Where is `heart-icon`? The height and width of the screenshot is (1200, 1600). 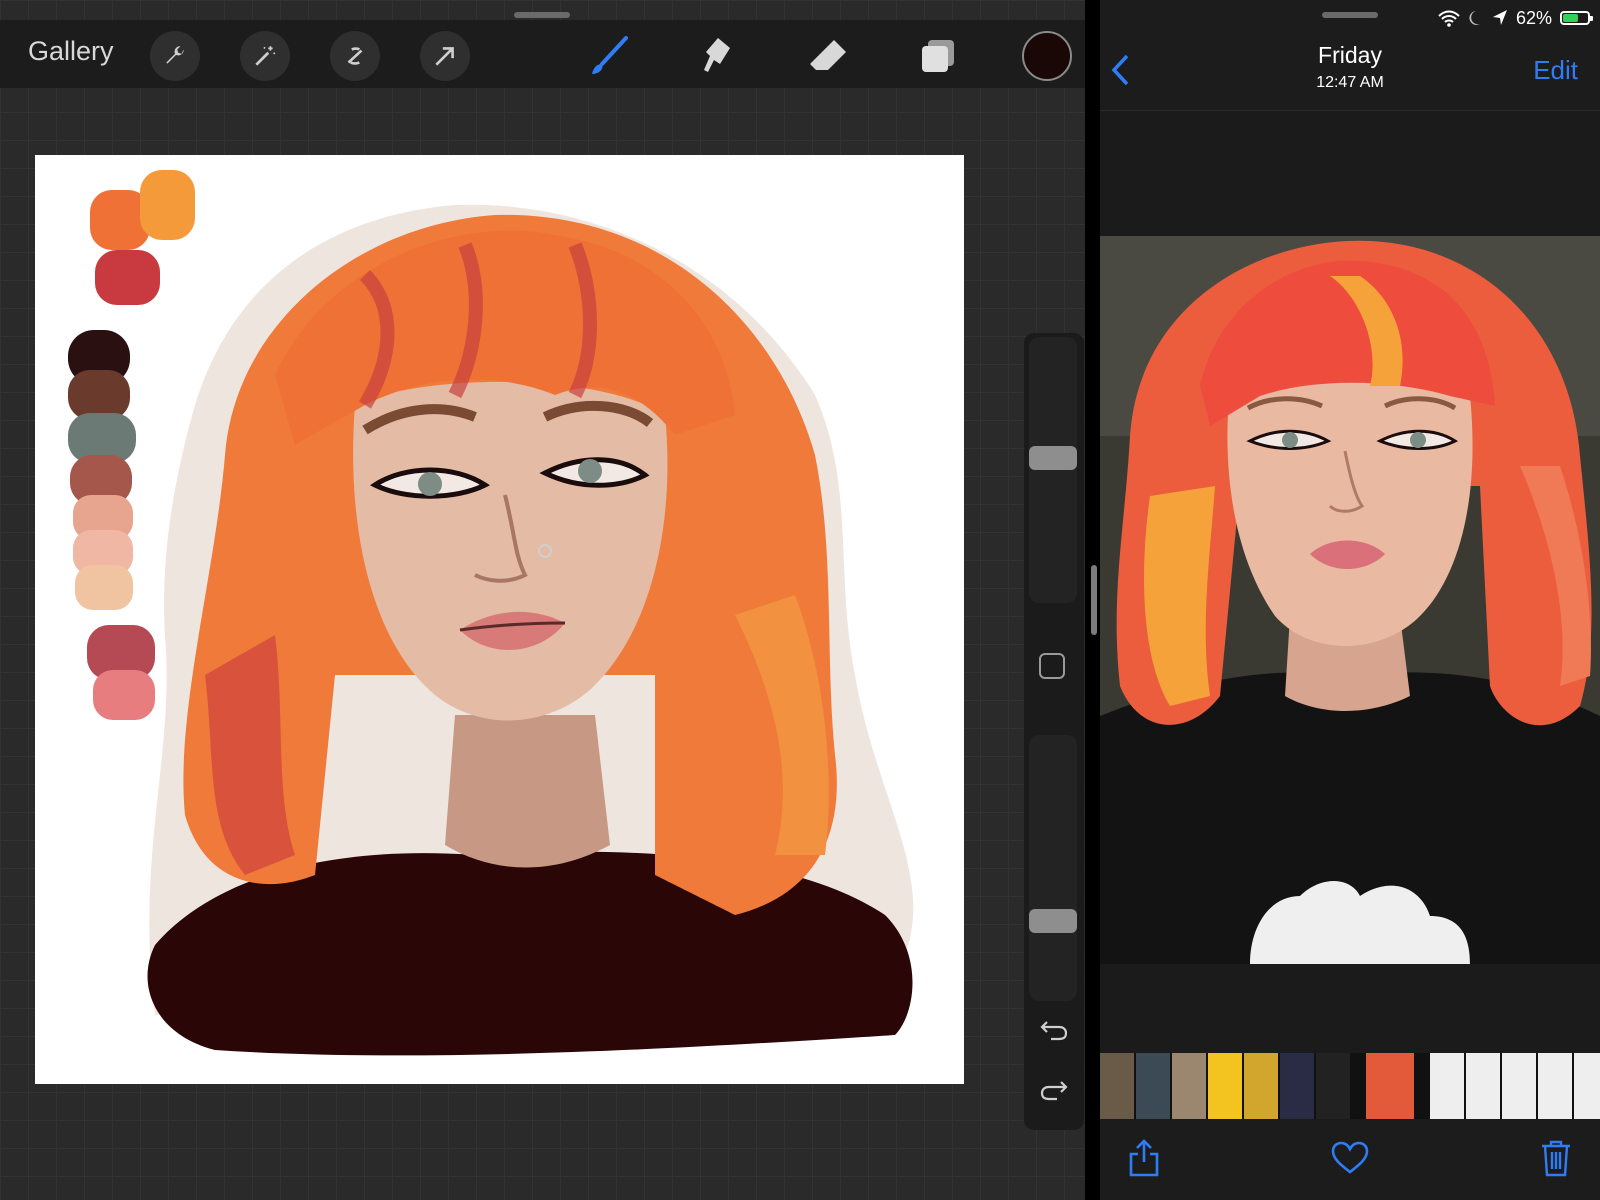
heart-icon is located at coordinates (1350, 1157).